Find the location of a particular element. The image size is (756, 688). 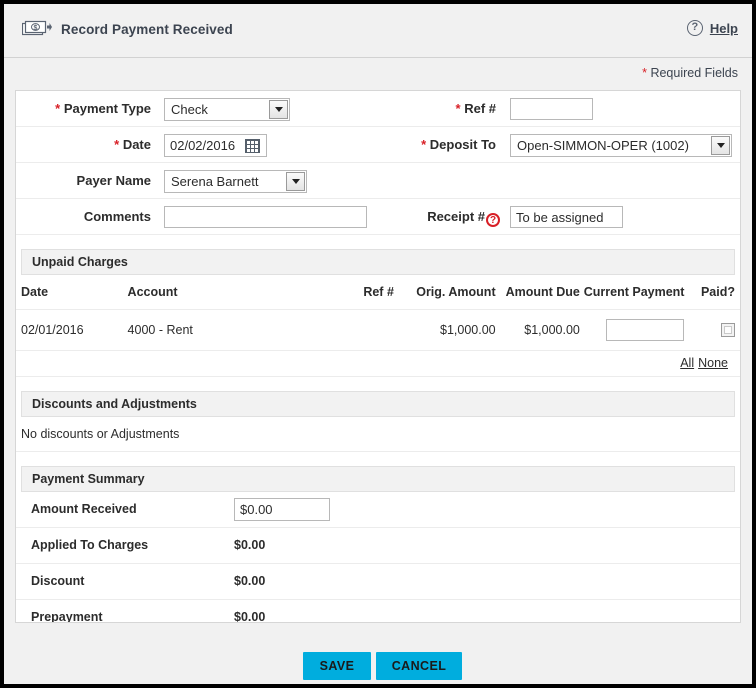

ref-no-label-text: Ref # is located at coordinates (480, 108).